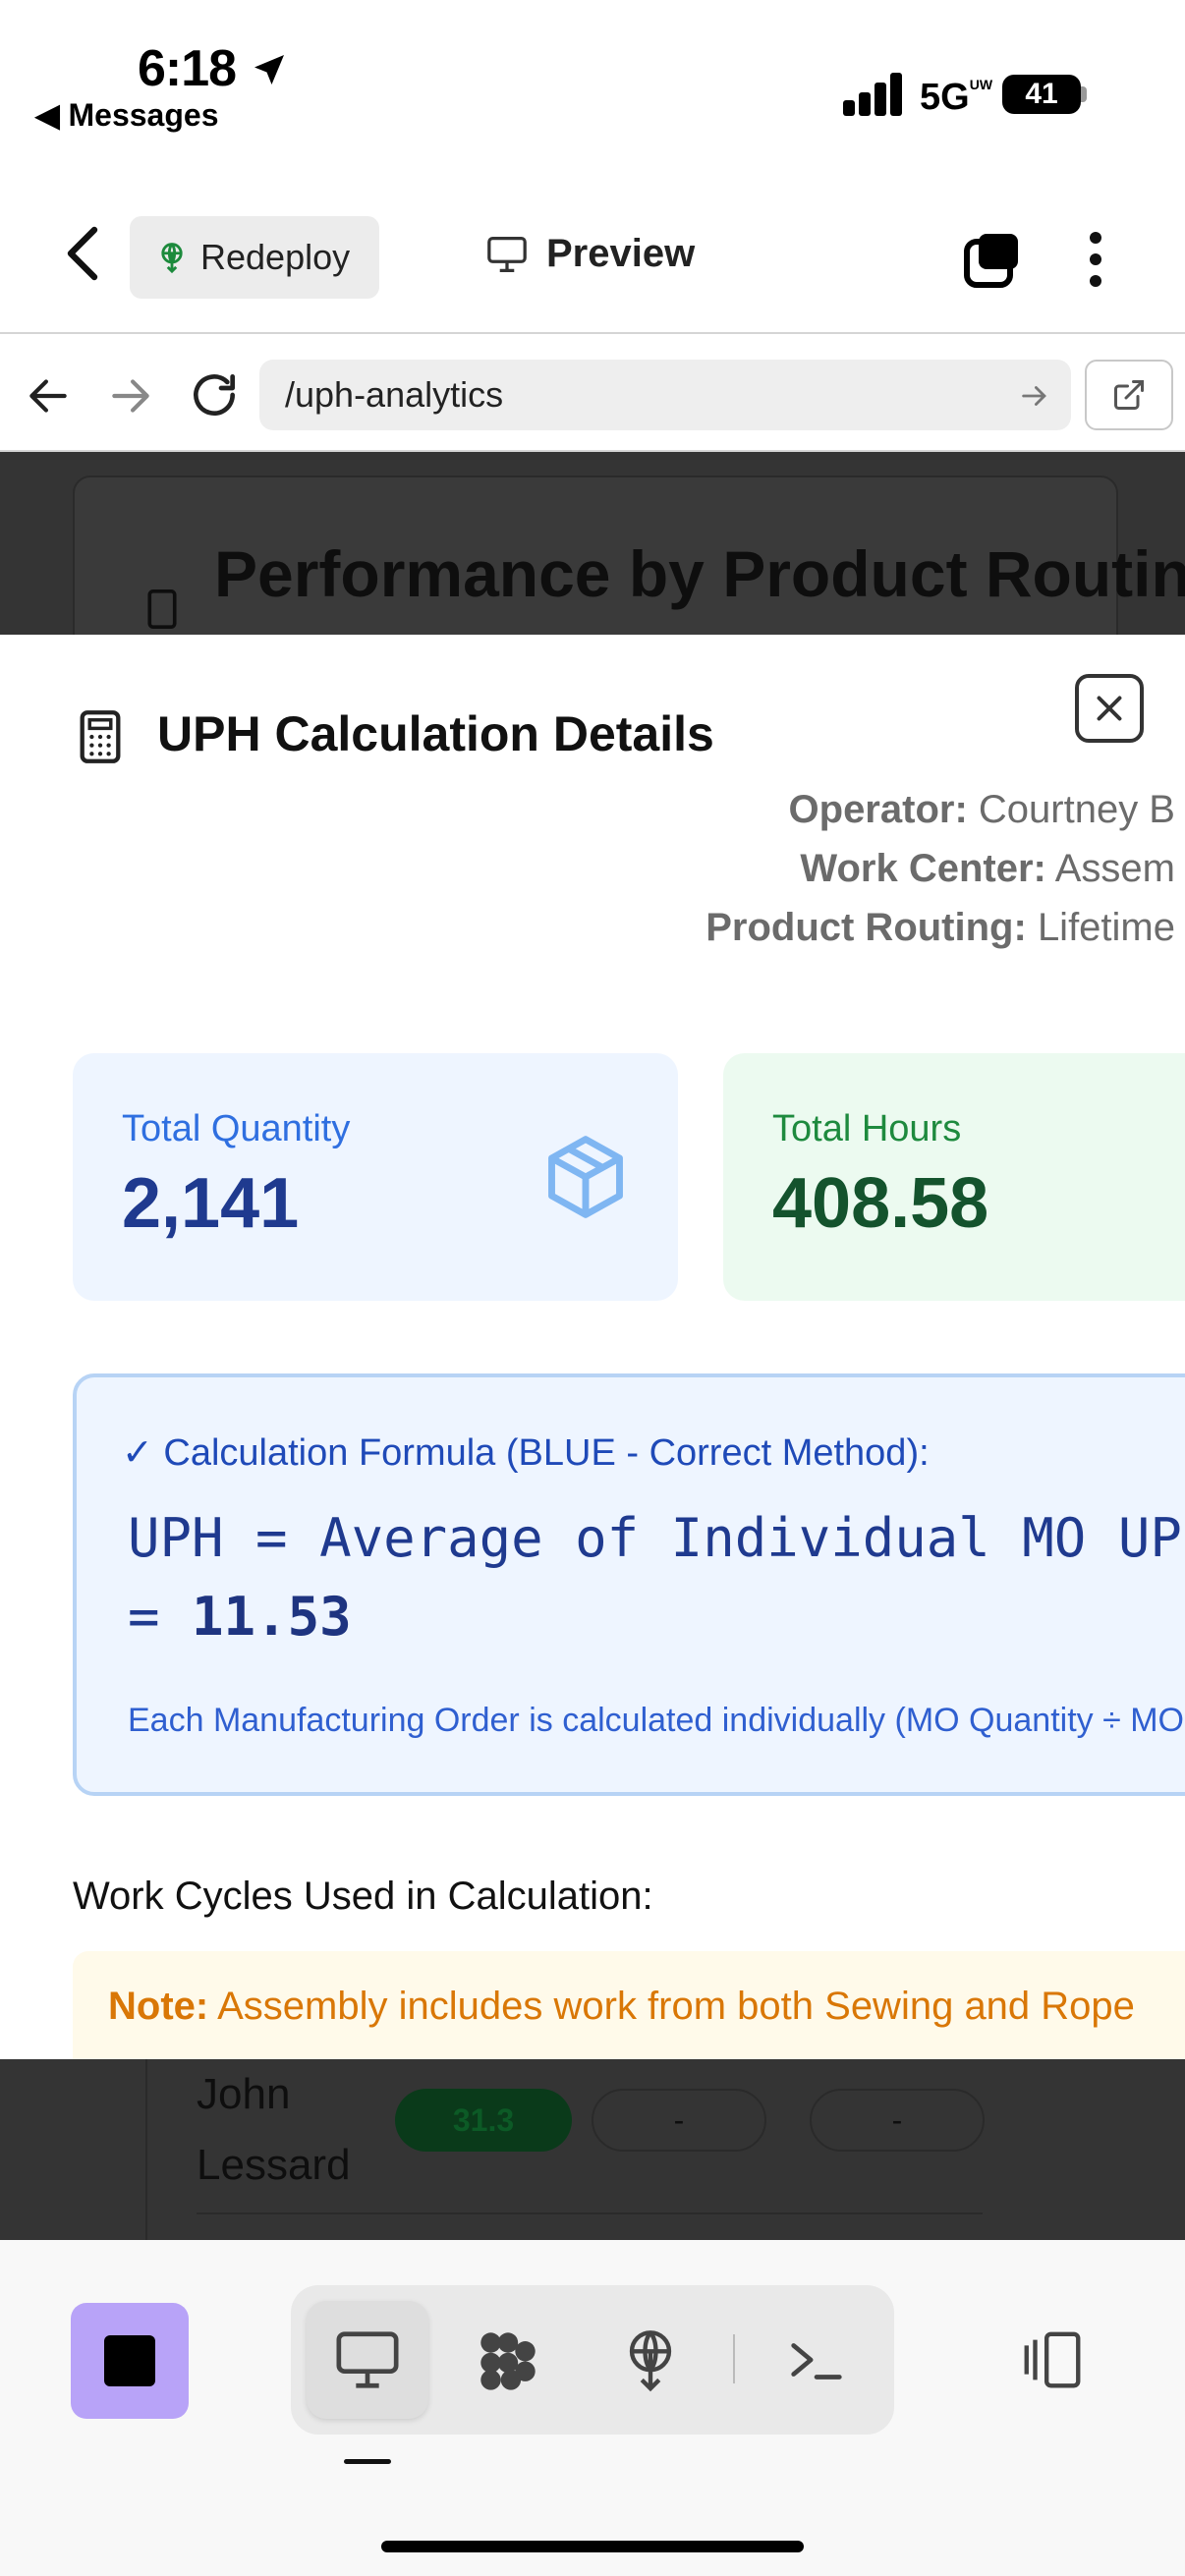 This screenshot has height=2576, width=1185. What do you see at coordinates (376, 1177) in the screenshot?
I see `total-quantity-card: Total Quantity 2,141` at bounding box center [376, 1177].